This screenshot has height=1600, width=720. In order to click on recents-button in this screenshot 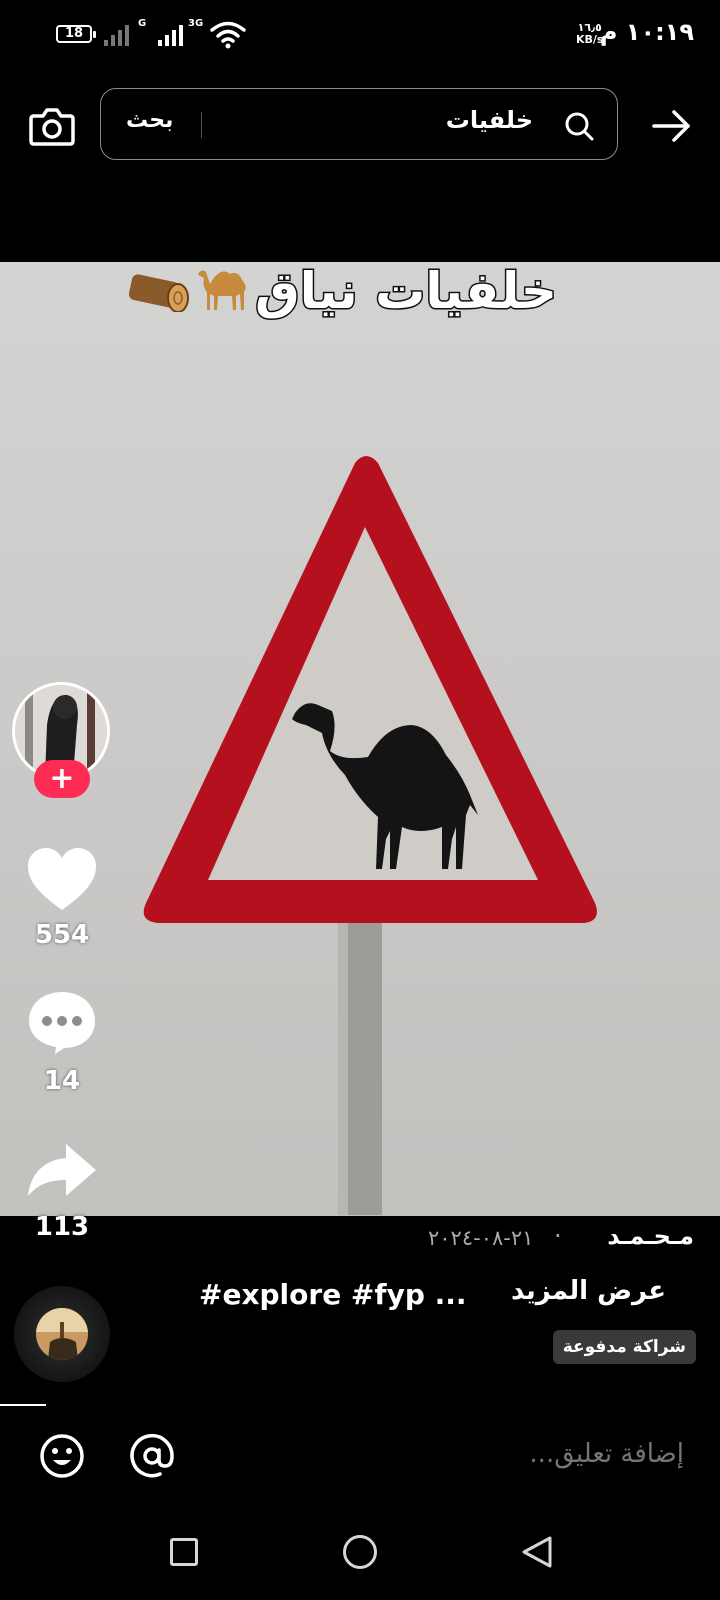, I will do `click(184, 1552)`.